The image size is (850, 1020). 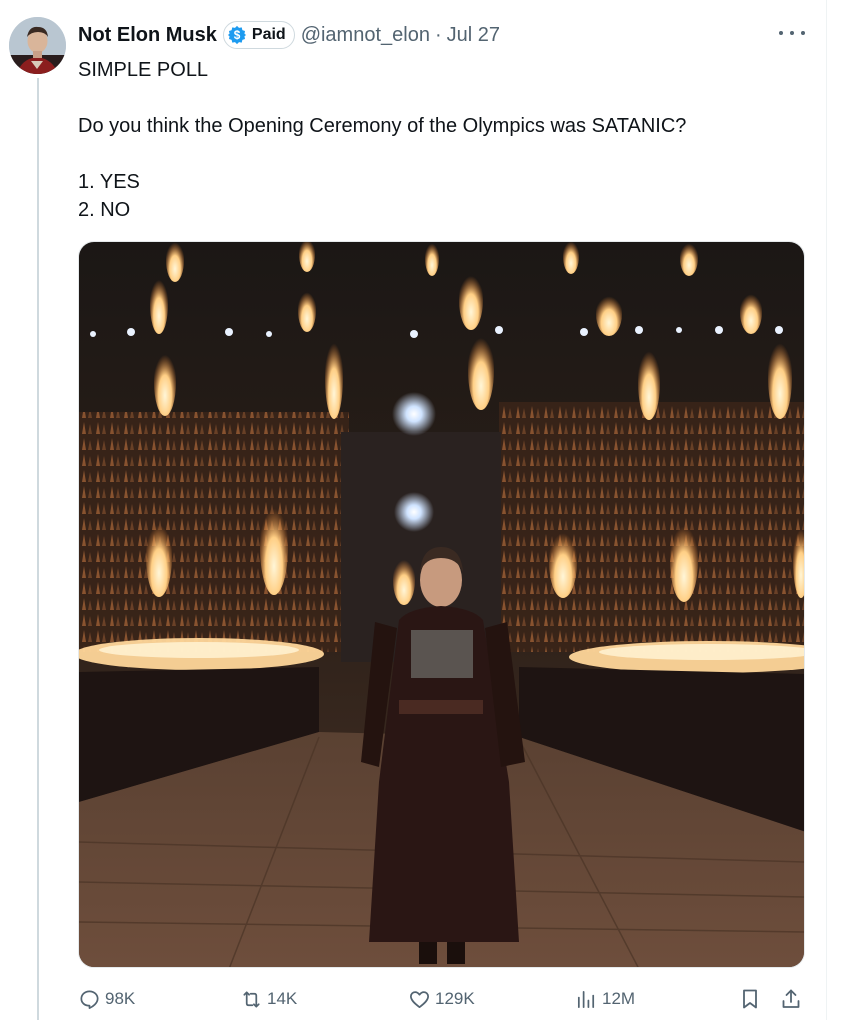 What do you see at coordinates (792, 33) in the screenshot?
I see `more-icon` at bounding box center [792, 33].